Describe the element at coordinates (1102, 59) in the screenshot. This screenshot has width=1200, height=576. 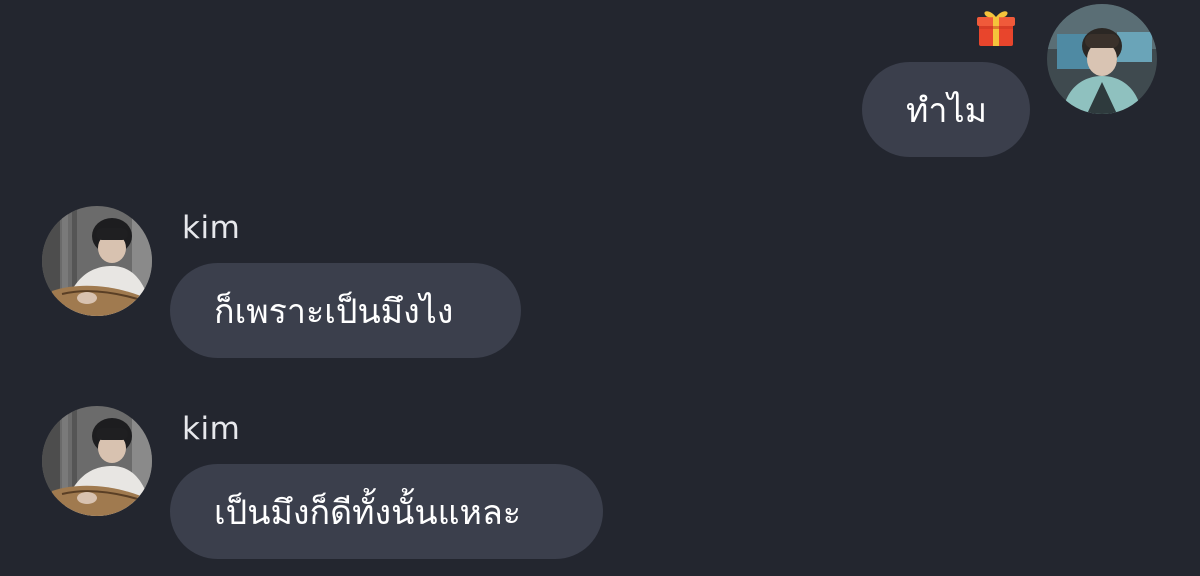
I see `user-avatar` at that location.